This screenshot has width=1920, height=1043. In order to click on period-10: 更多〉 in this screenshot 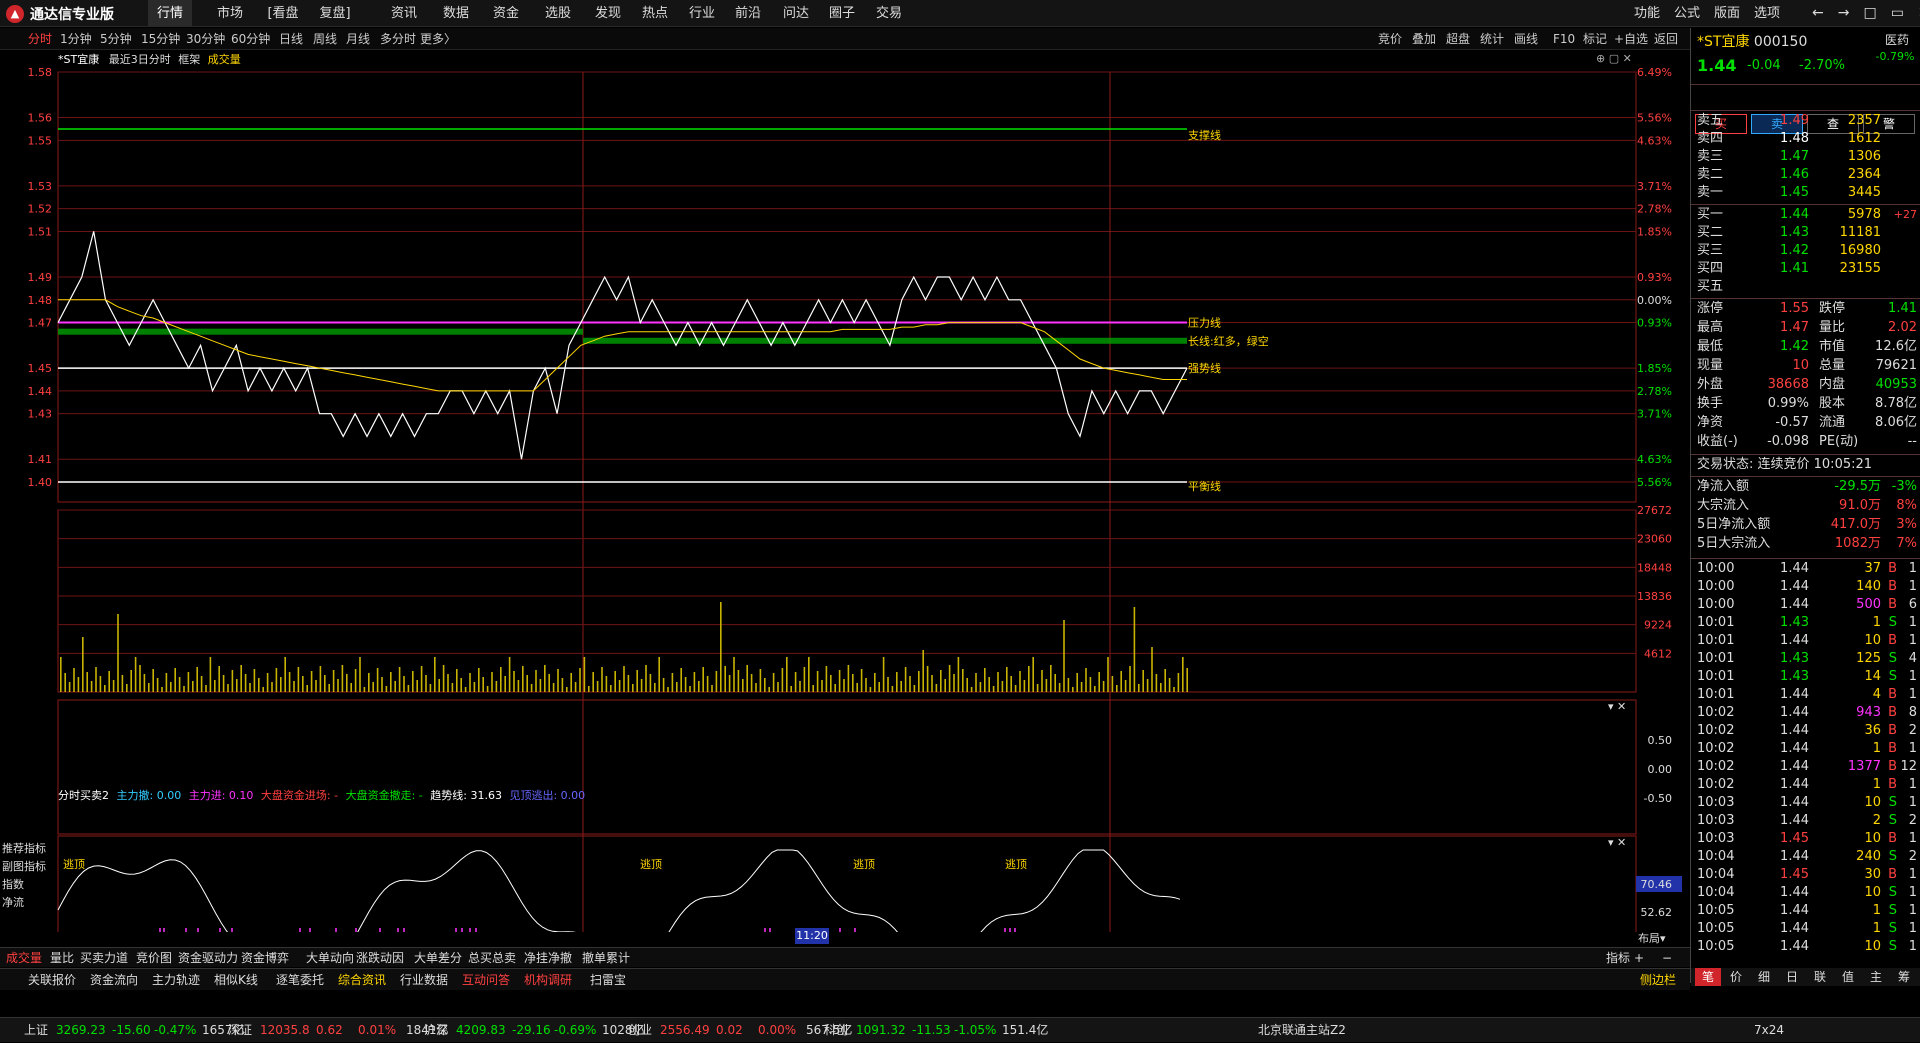, I will do `click(438, 39)`.